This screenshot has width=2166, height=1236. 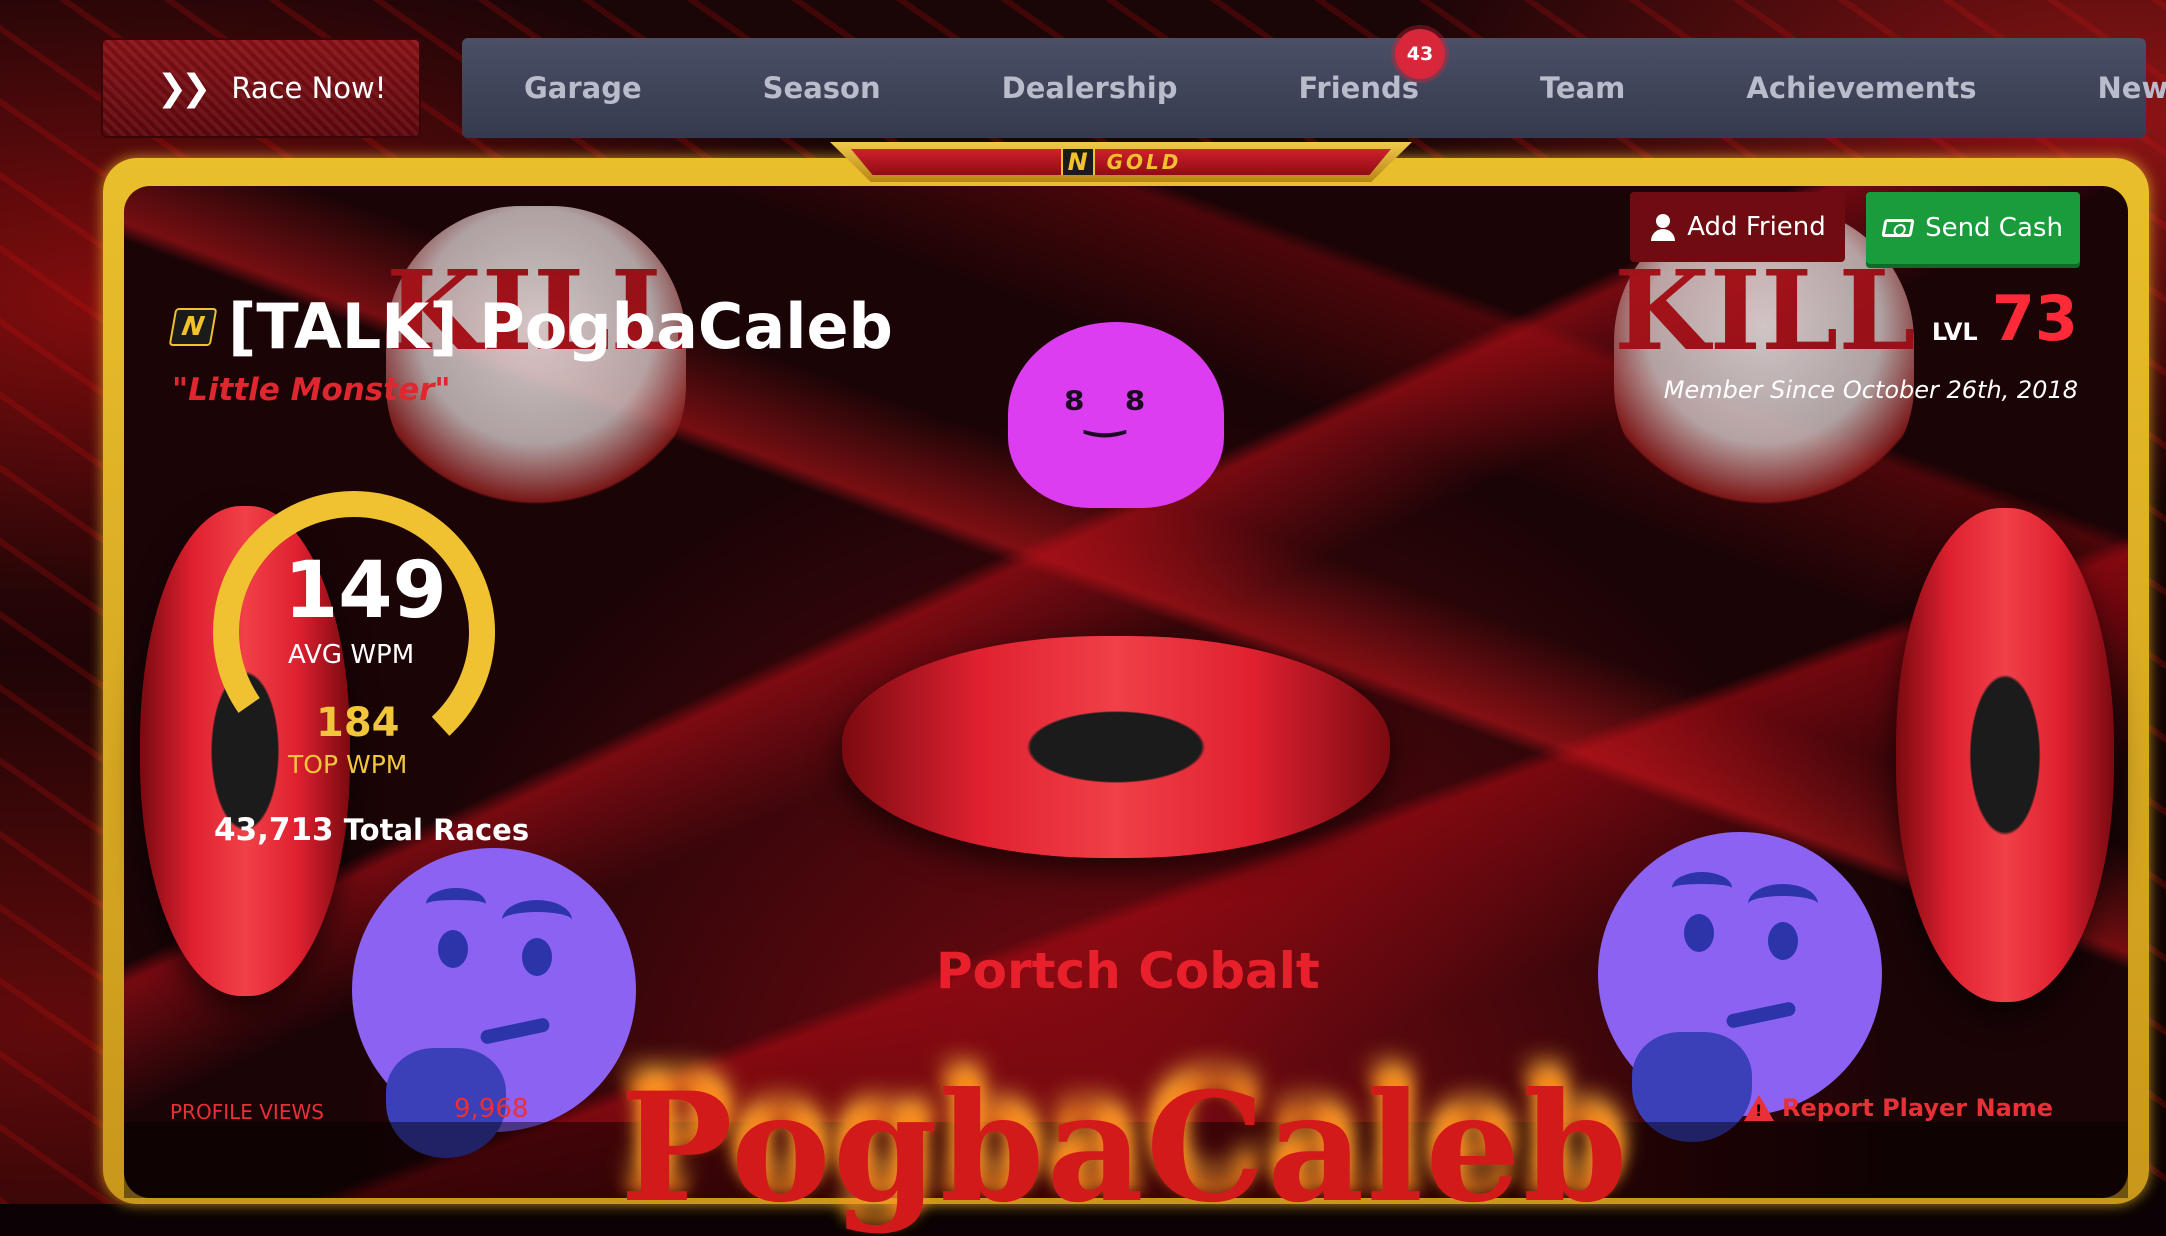 I want to click on player-header: N [TALK] PogbaCaleb, so click(x=530, y=326).